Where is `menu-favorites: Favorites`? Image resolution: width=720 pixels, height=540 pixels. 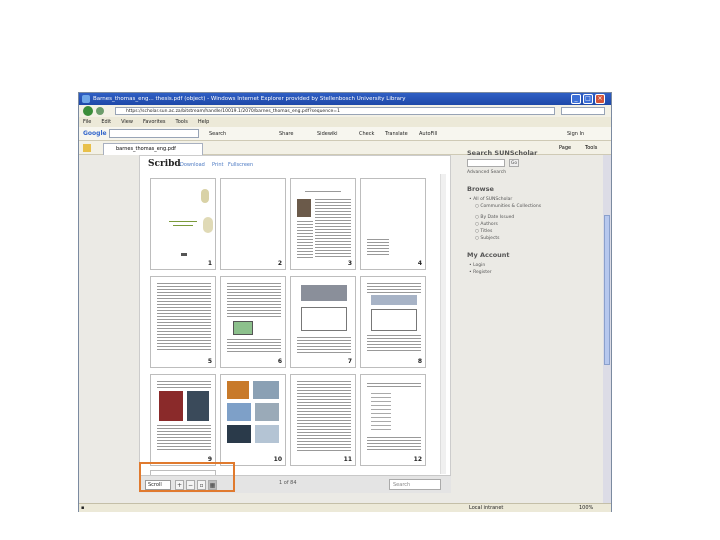 menu-favorites: Favorites is located at coordinates (154, 122).